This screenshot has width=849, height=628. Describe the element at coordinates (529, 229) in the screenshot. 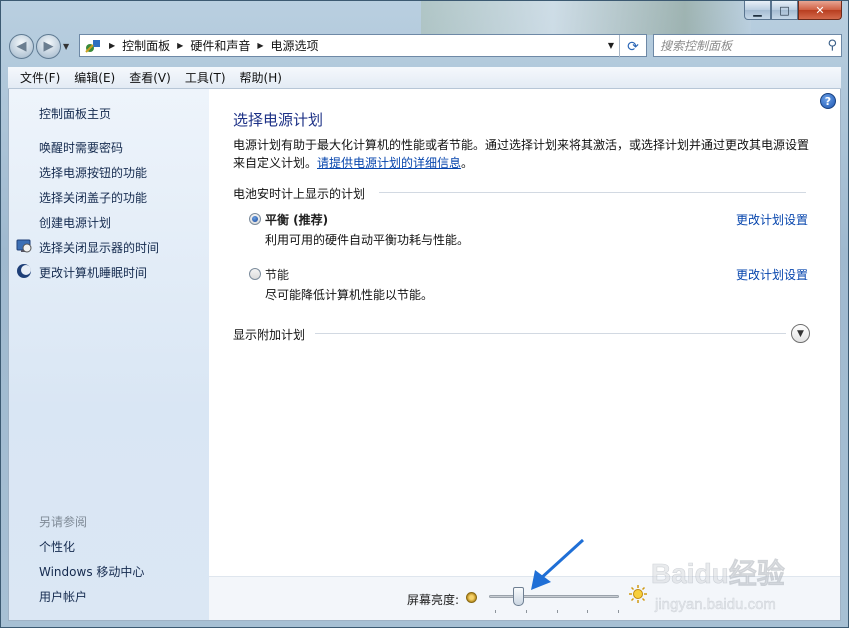

I see `plan-balanced: 平衡 (推荐) 利用可用的硬件自动平衡功耗与性能。` at that location.